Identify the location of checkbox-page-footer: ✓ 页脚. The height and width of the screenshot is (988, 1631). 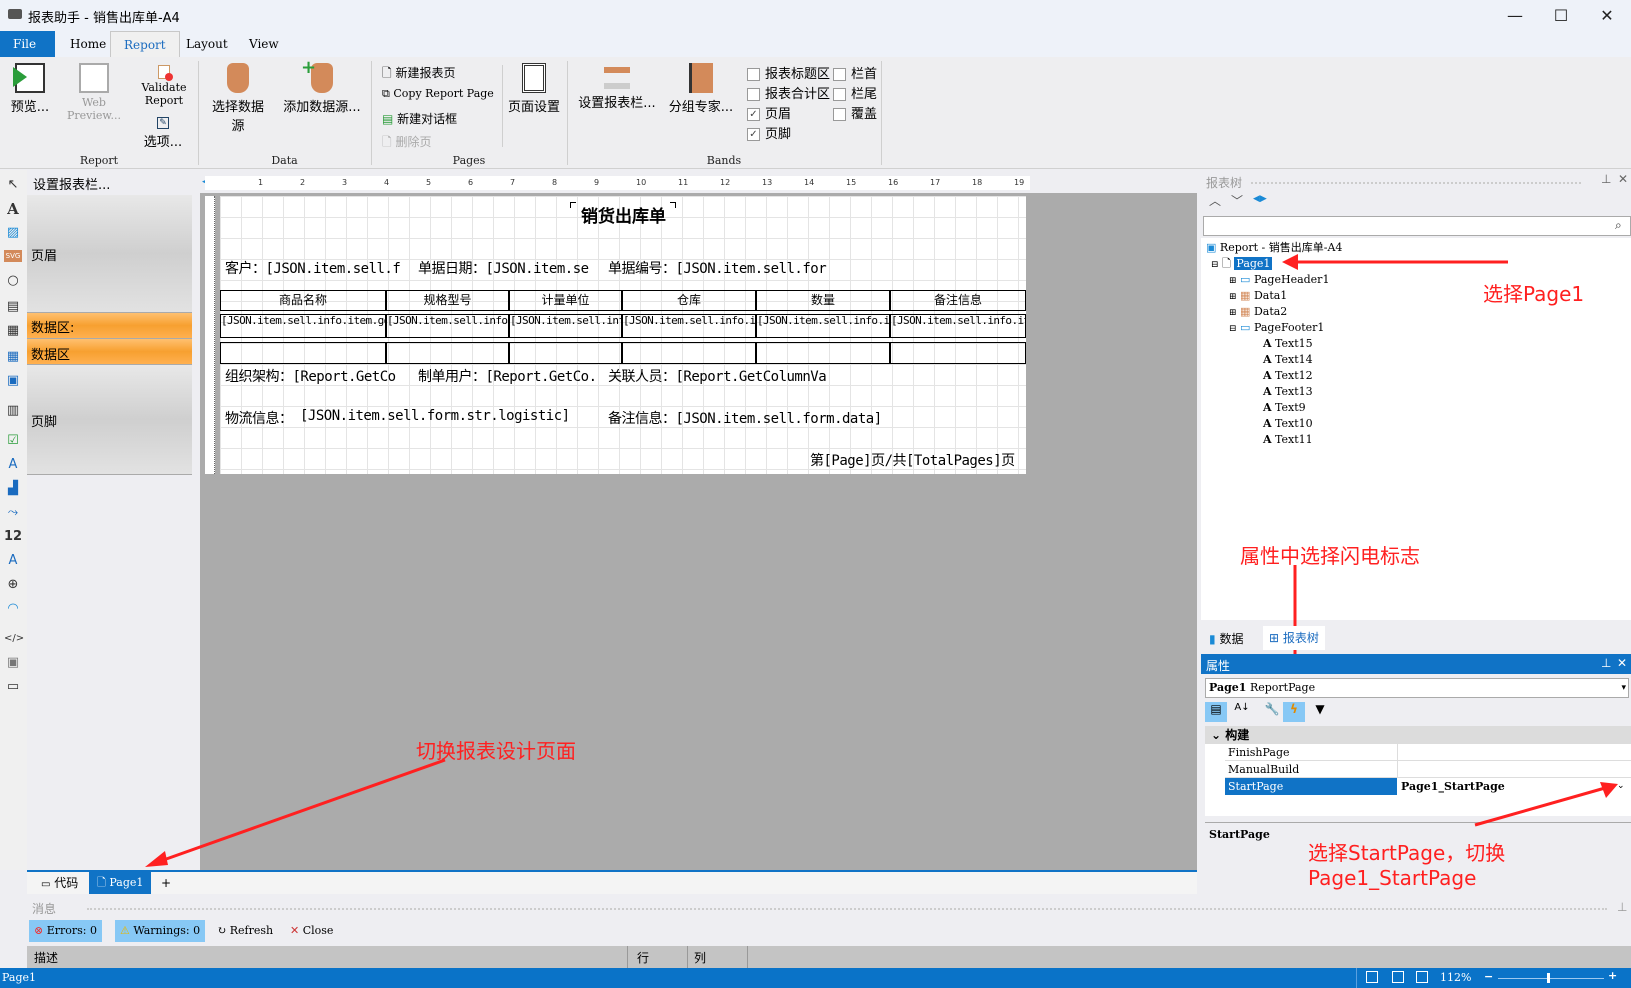
(788, 135).